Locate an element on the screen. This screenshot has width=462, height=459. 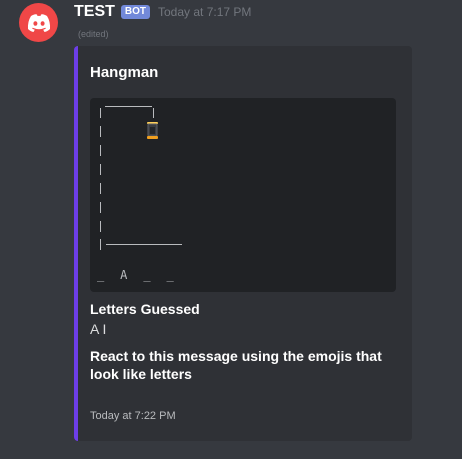
gallows-drawing is located at coordinates (141, 178).